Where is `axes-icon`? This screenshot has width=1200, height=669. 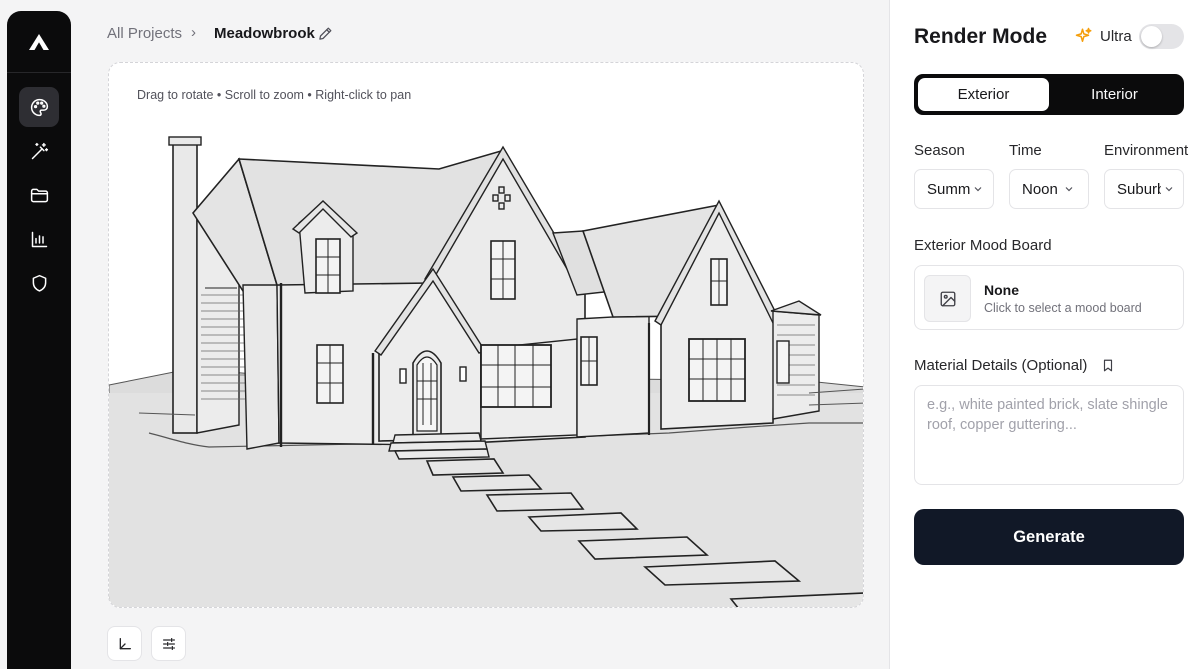 axes-icon is located at coordinates (125, 643).